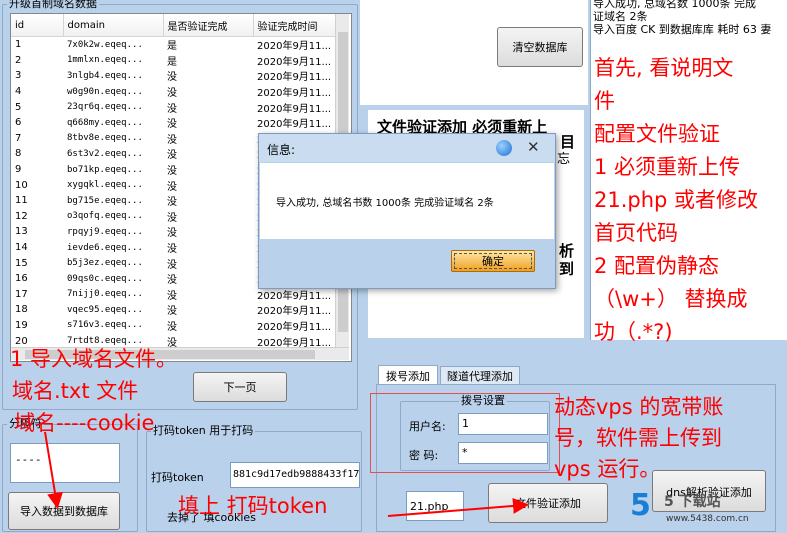 This screenshot has height=533, width=787. I want to click on watermark-logo: 5, so click(640, 505).